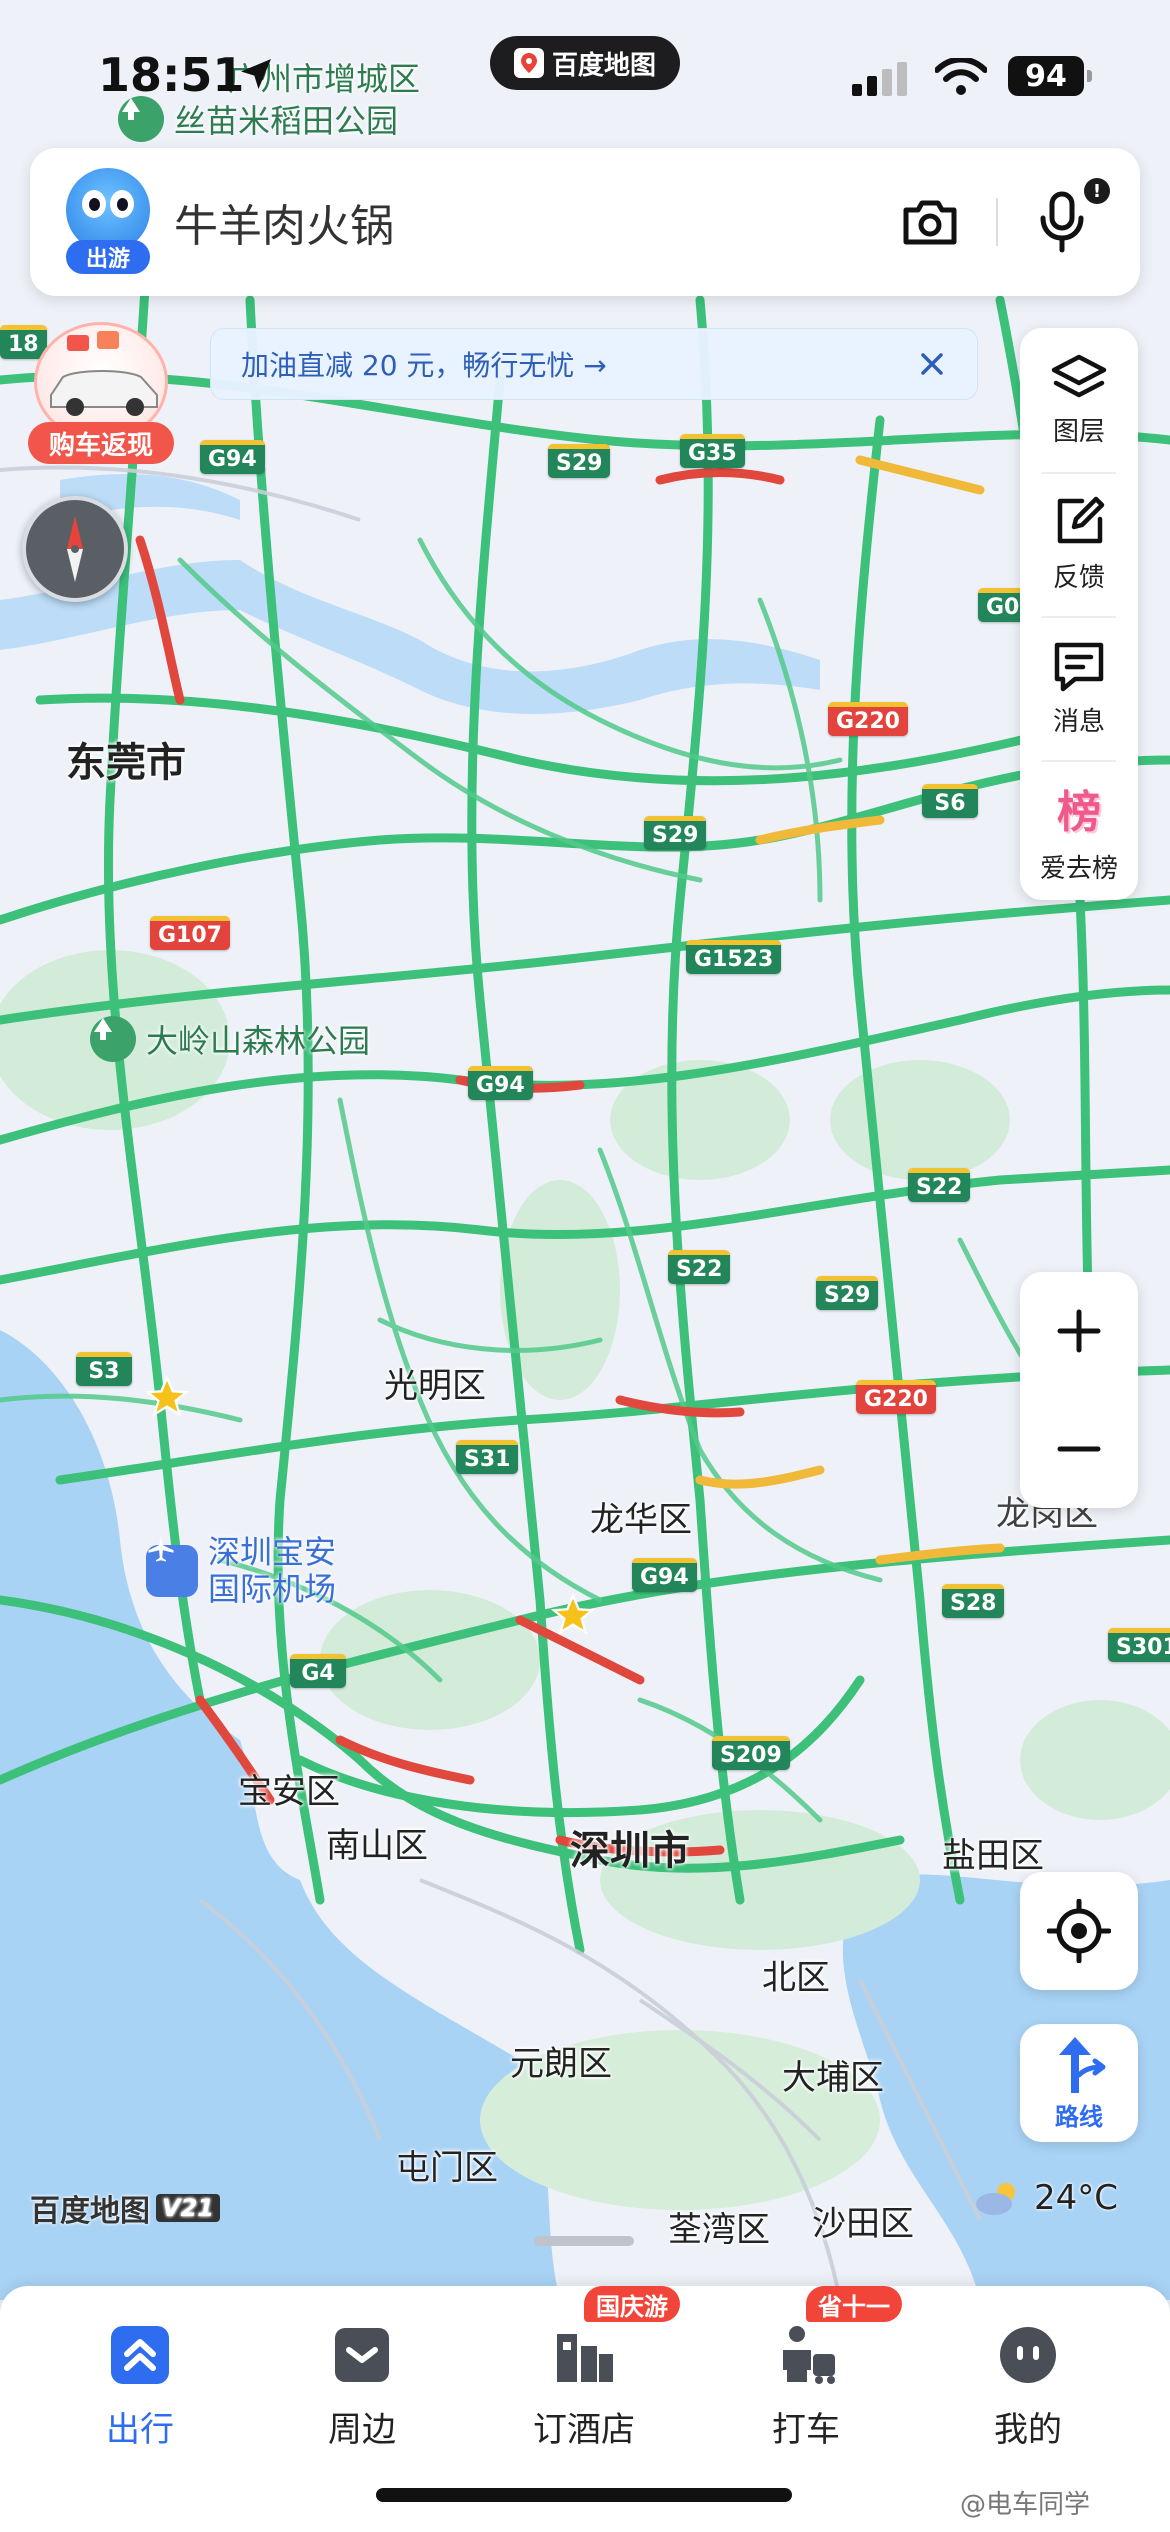 This screenshot has width=1170, height=2532. Describe the element at coordinates (362, 2355) in the screenshot. I see `nearby-icon` at that location.